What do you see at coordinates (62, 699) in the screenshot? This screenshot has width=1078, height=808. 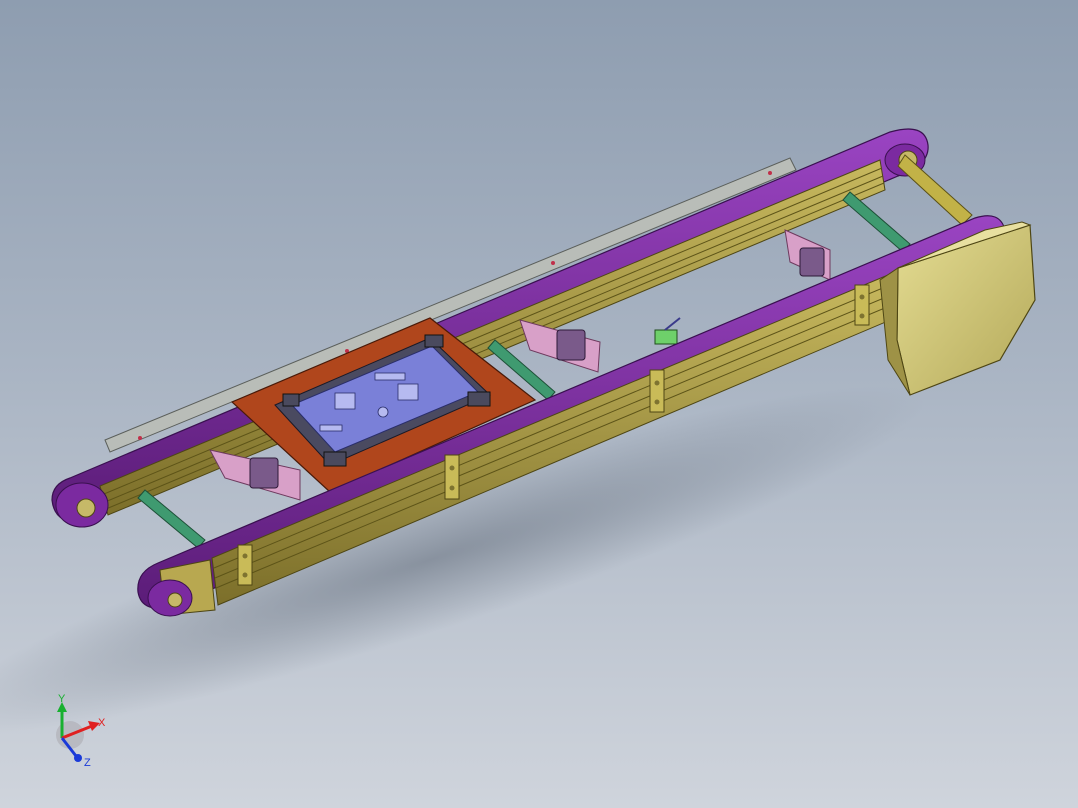 I see `y-axis-label: Y` at bounding box center [62, 699].